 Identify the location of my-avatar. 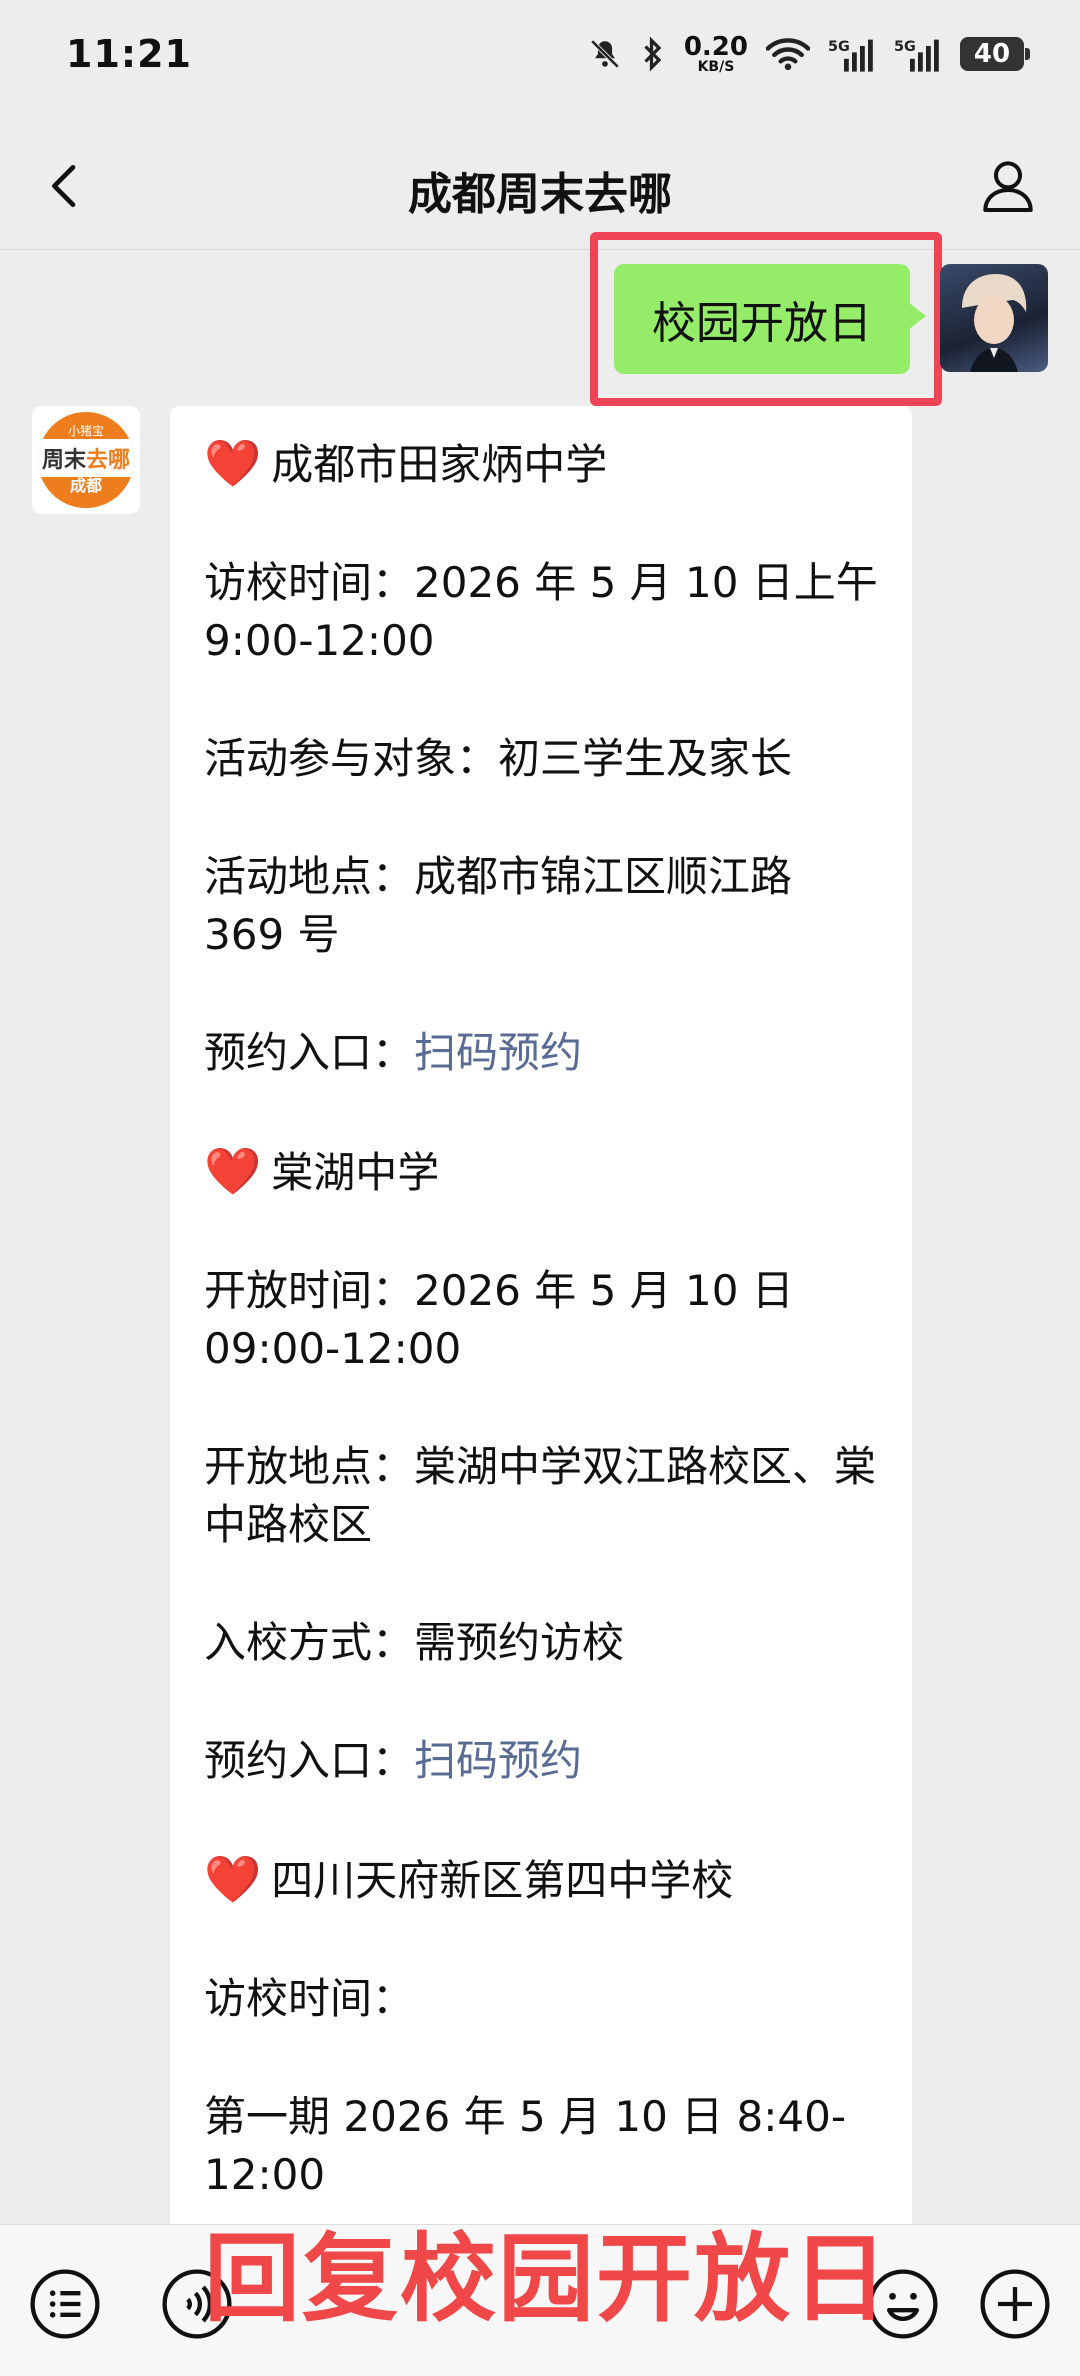
(994, 318).